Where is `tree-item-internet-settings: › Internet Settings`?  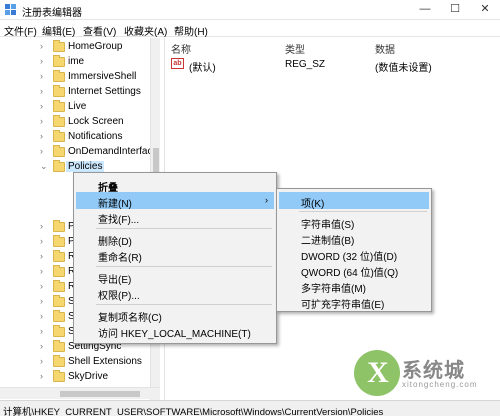 tree-item-internet-settings: › Internet Settings is located at coordinates (79, 92).